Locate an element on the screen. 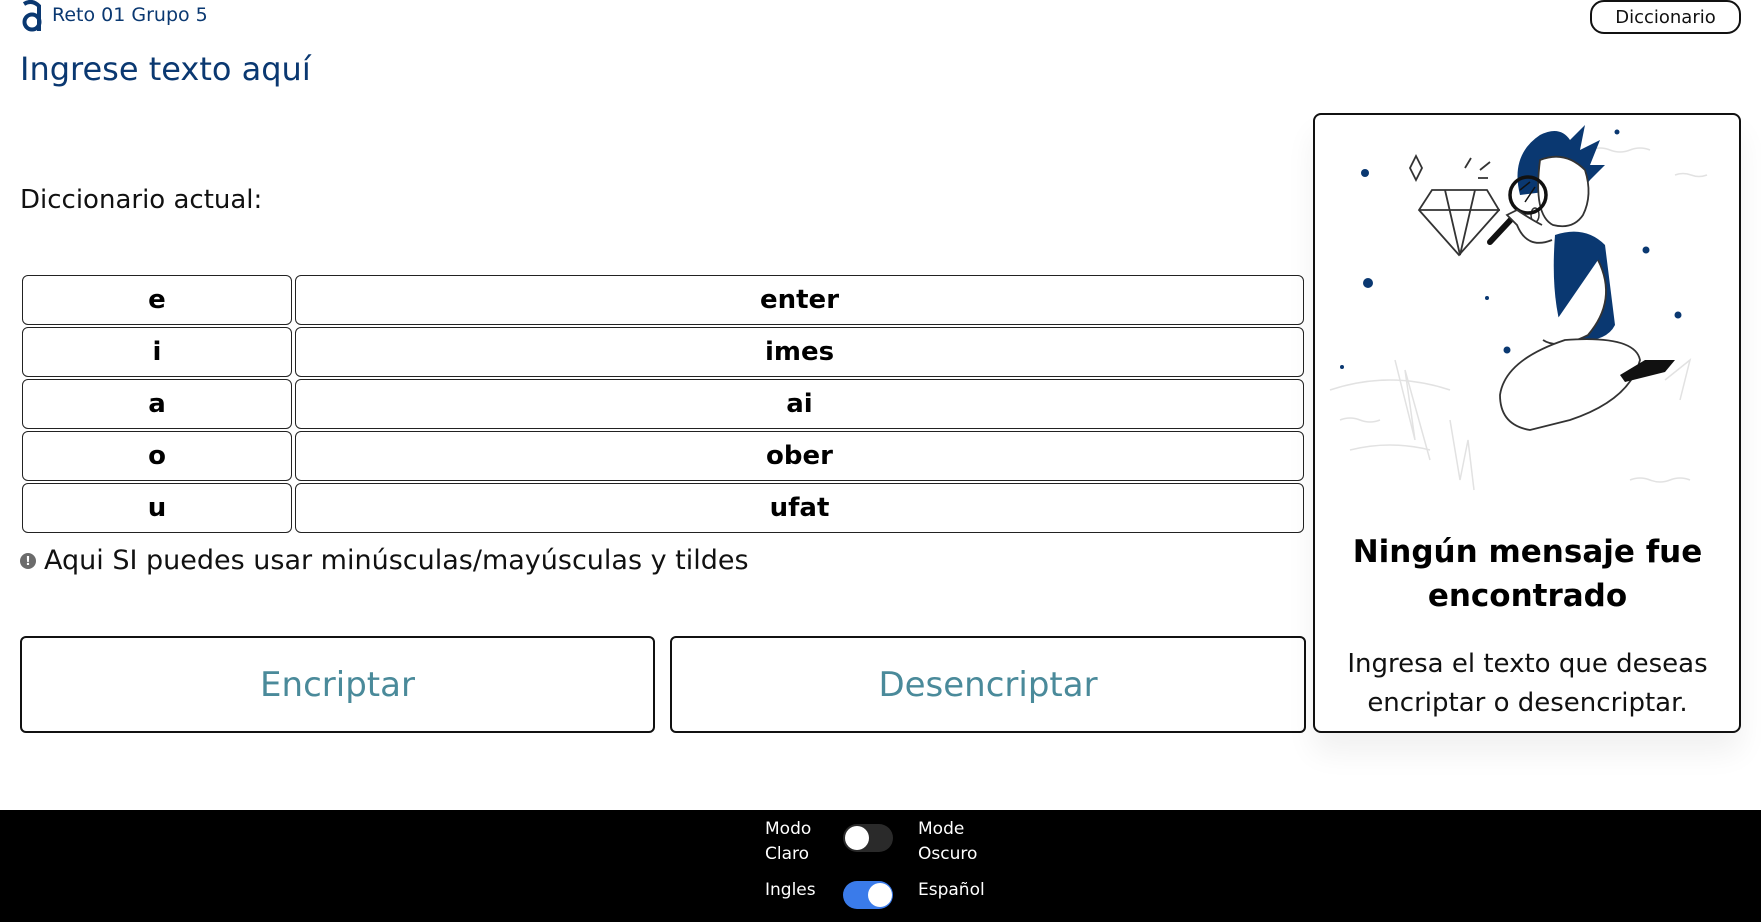 Image resolution: width=1761 pixels, height=922 pixels. footer: Modo Claro Mode Oscuro Ingles Español is located at coordinates (880, 866).